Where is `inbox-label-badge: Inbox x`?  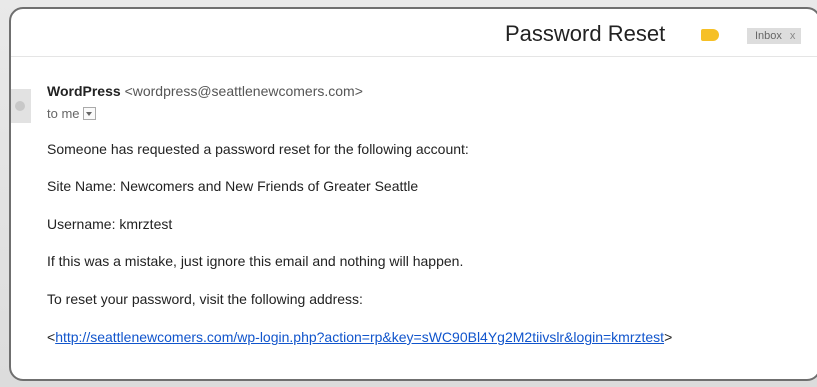 inbox-label-badge: Inbox x is located at coordinates (774, 36).